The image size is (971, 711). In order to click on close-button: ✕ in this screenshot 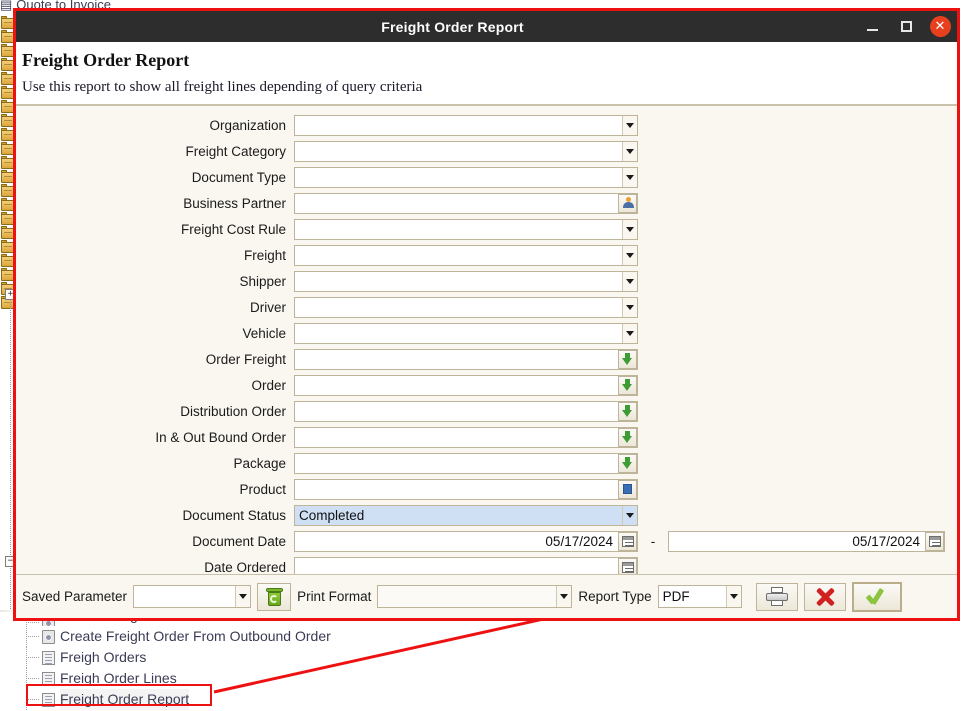, I will do `click(940, 26)`.